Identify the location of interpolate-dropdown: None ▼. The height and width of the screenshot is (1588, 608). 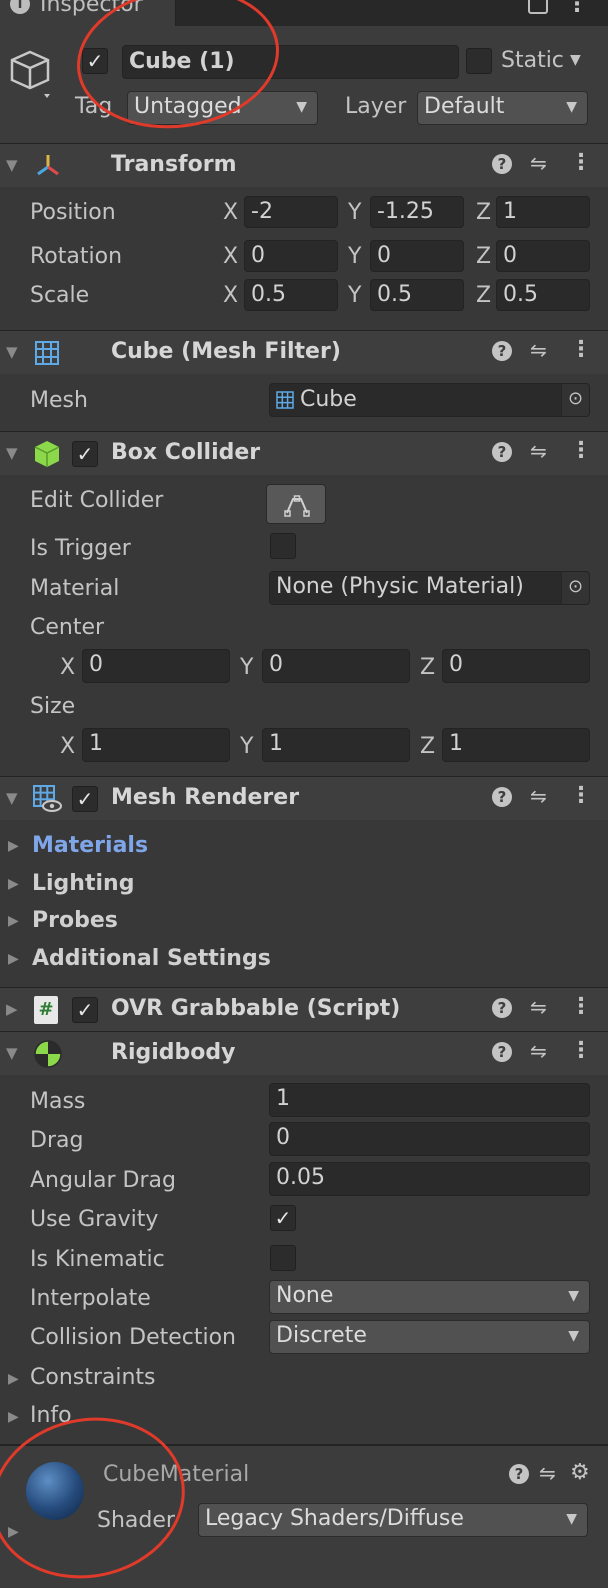
(429, 1297).